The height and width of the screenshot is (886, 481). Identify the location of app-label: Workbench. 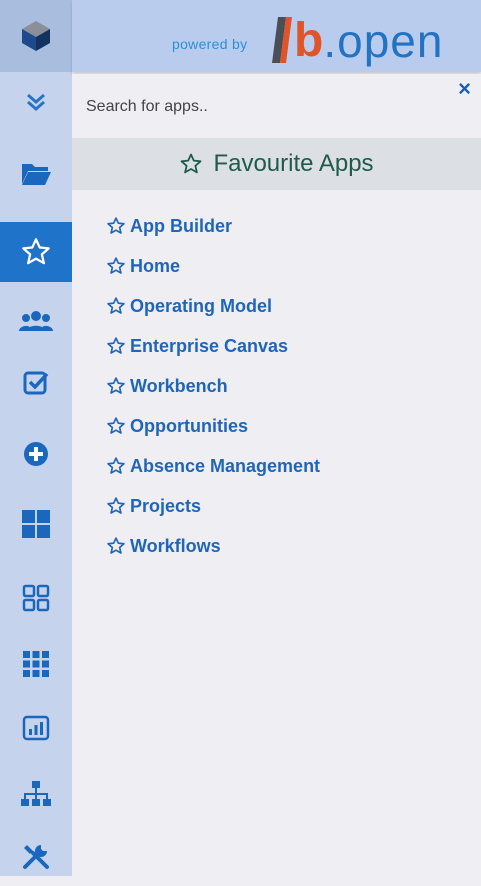
(179, 385).